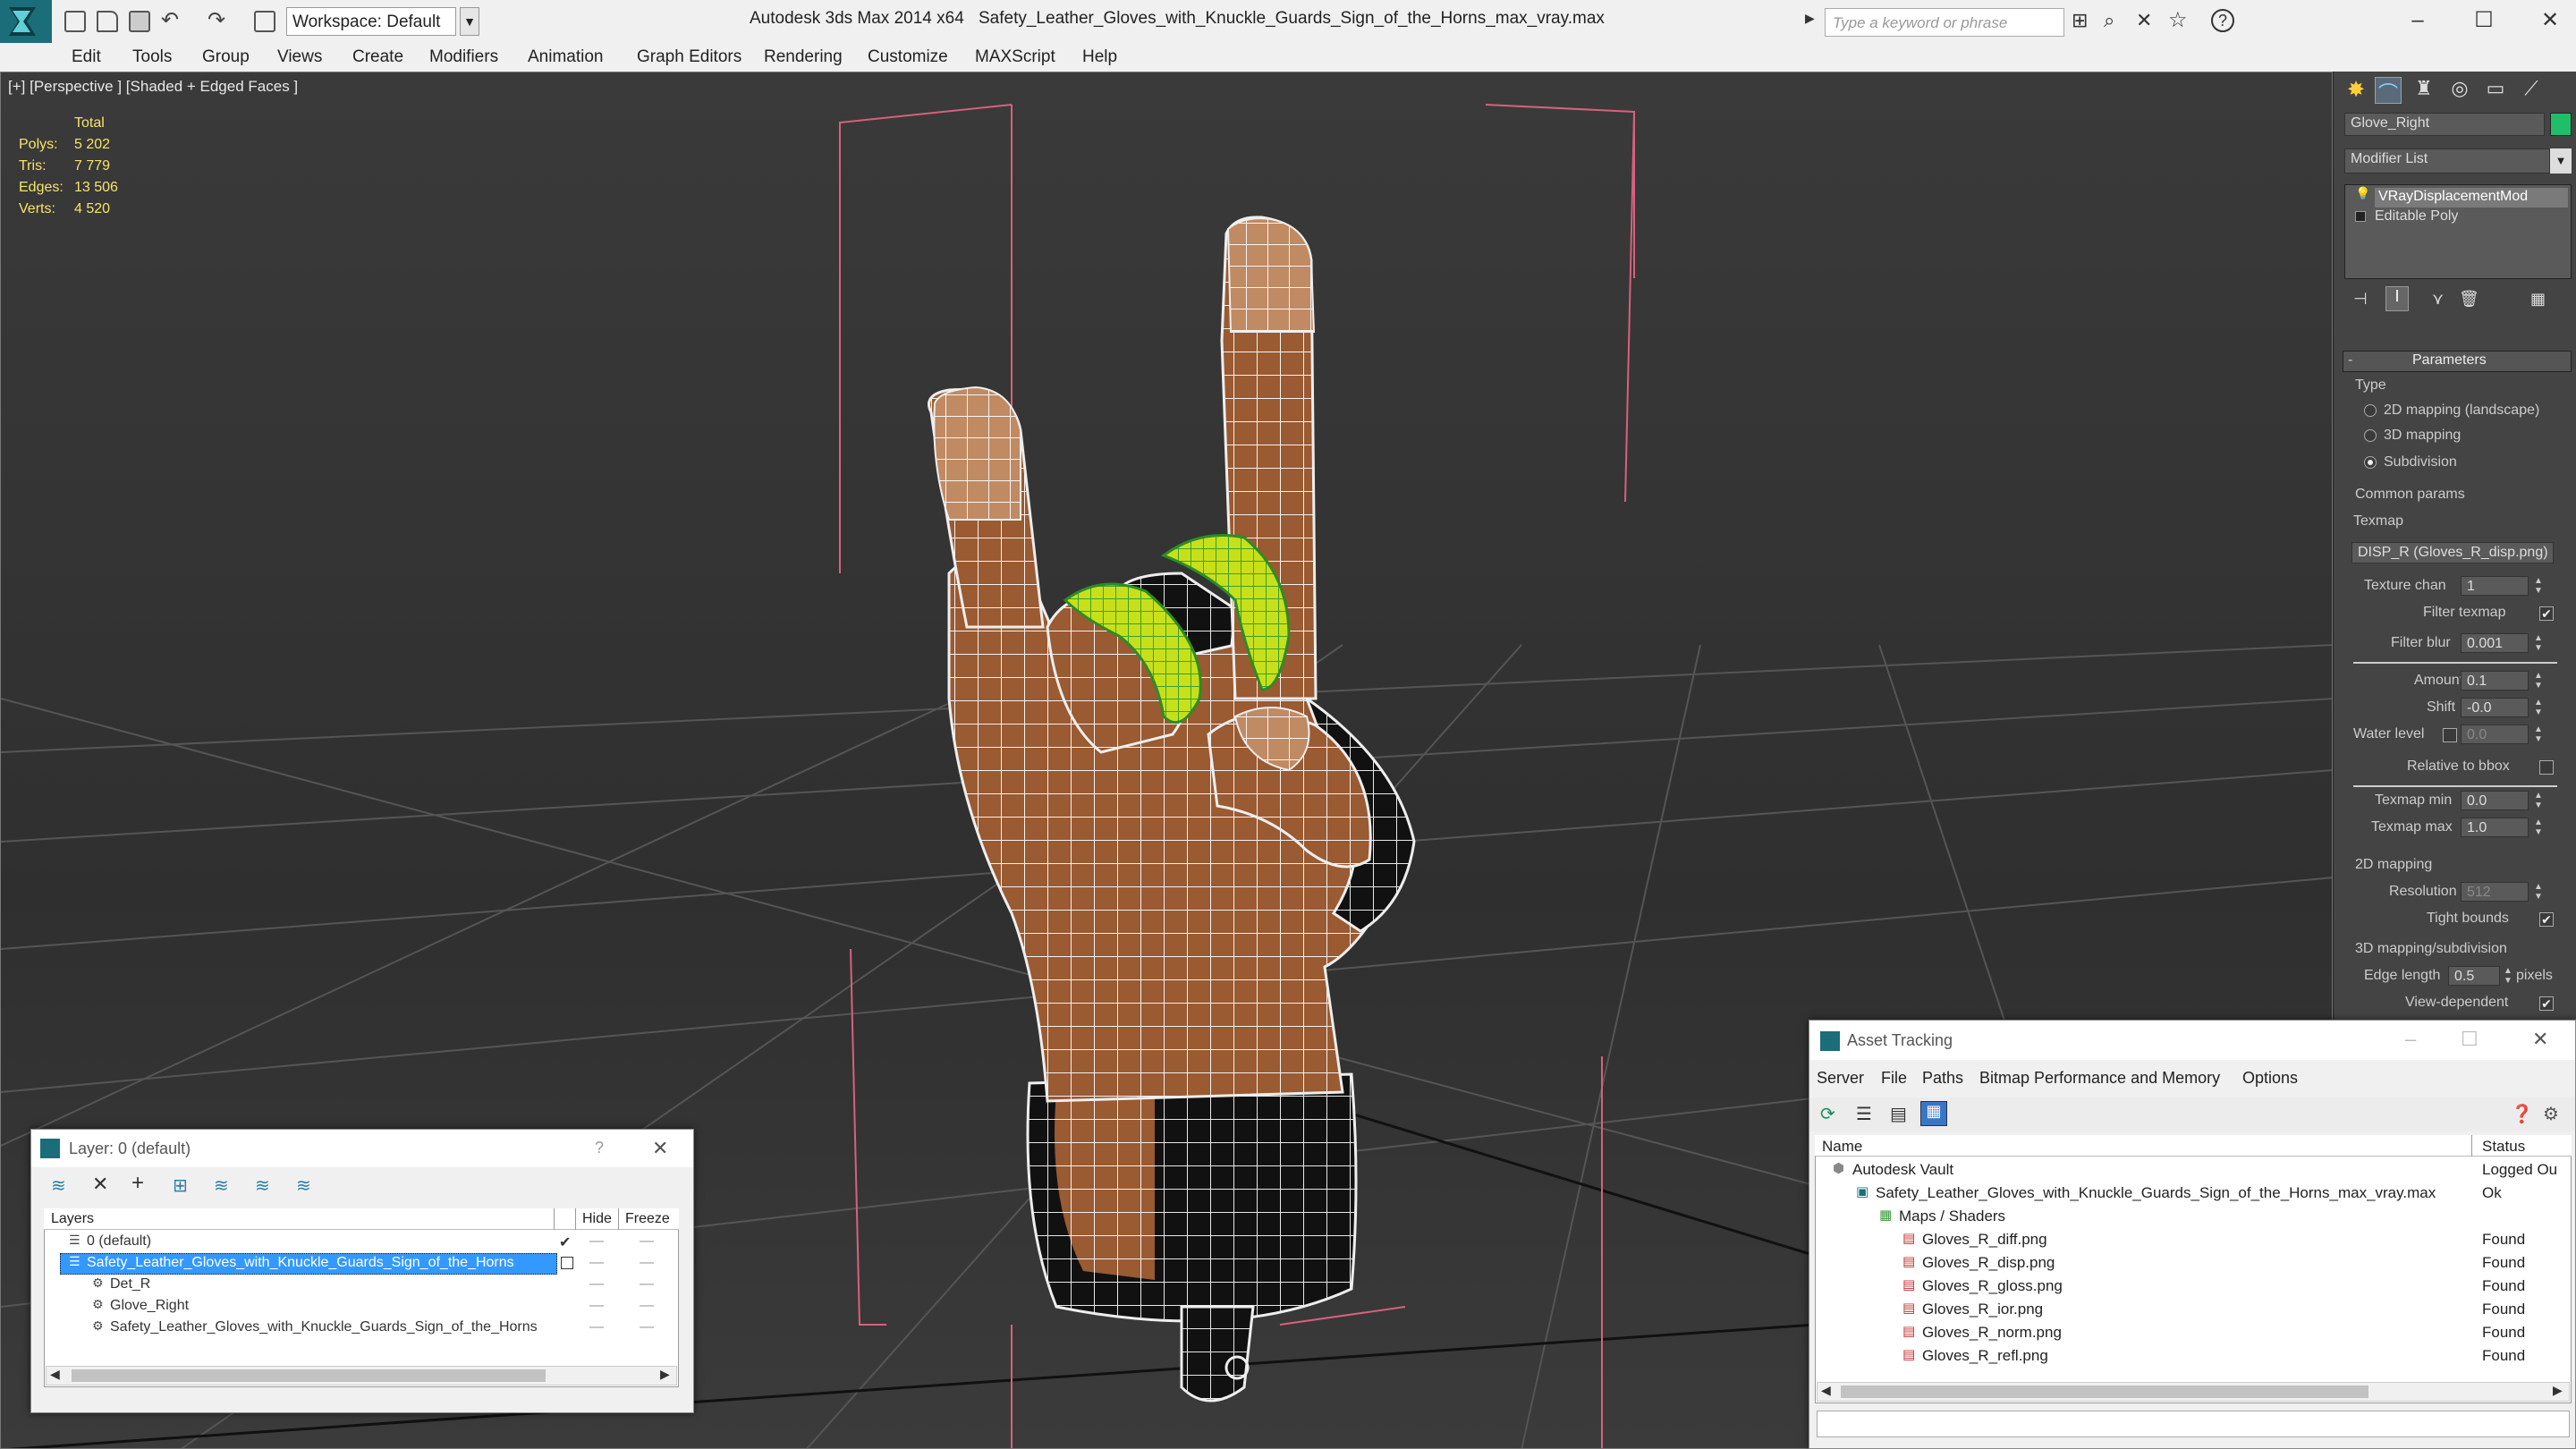  Describe the element at coordinates (361, 1242) in the screenshot. I see `layer-row: ☰ 0 (default) ✔ — —` at that location.